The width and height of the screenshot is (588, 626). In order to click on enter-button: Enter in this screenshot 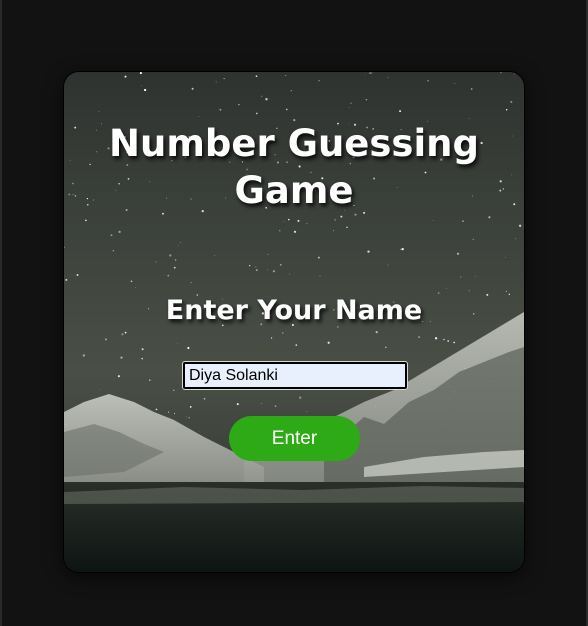, I will do `click(294, 438)`.